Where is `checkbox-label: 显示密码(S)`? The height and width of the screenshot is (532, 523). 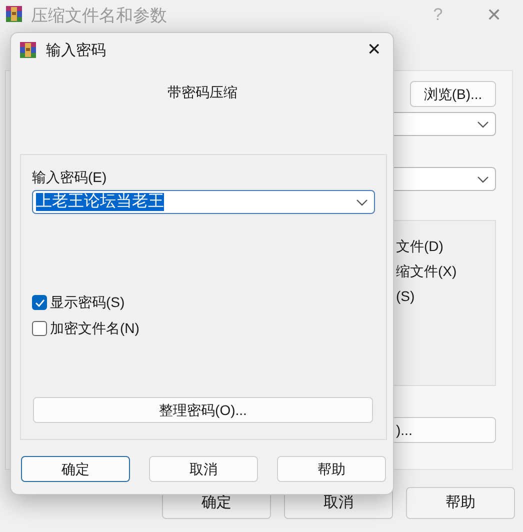 checkbox-label: 显示密码(S) is located at coordinates (87, 302).